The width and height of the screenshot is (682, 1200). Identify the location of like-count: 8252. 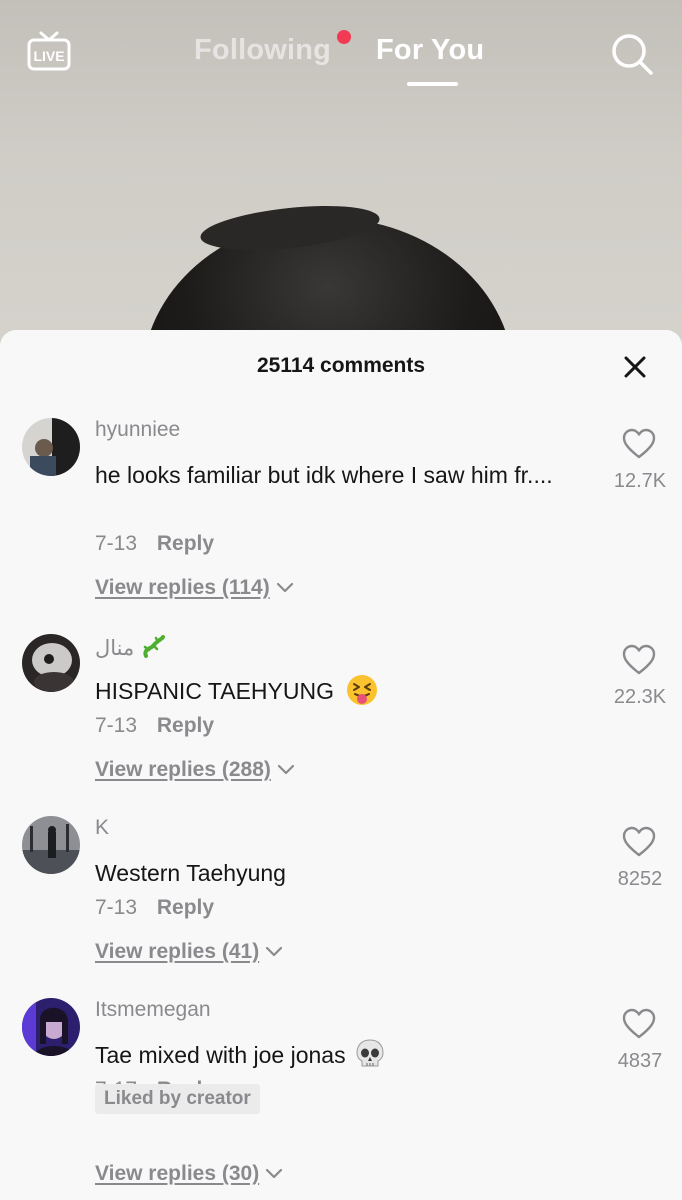
(640, 879).